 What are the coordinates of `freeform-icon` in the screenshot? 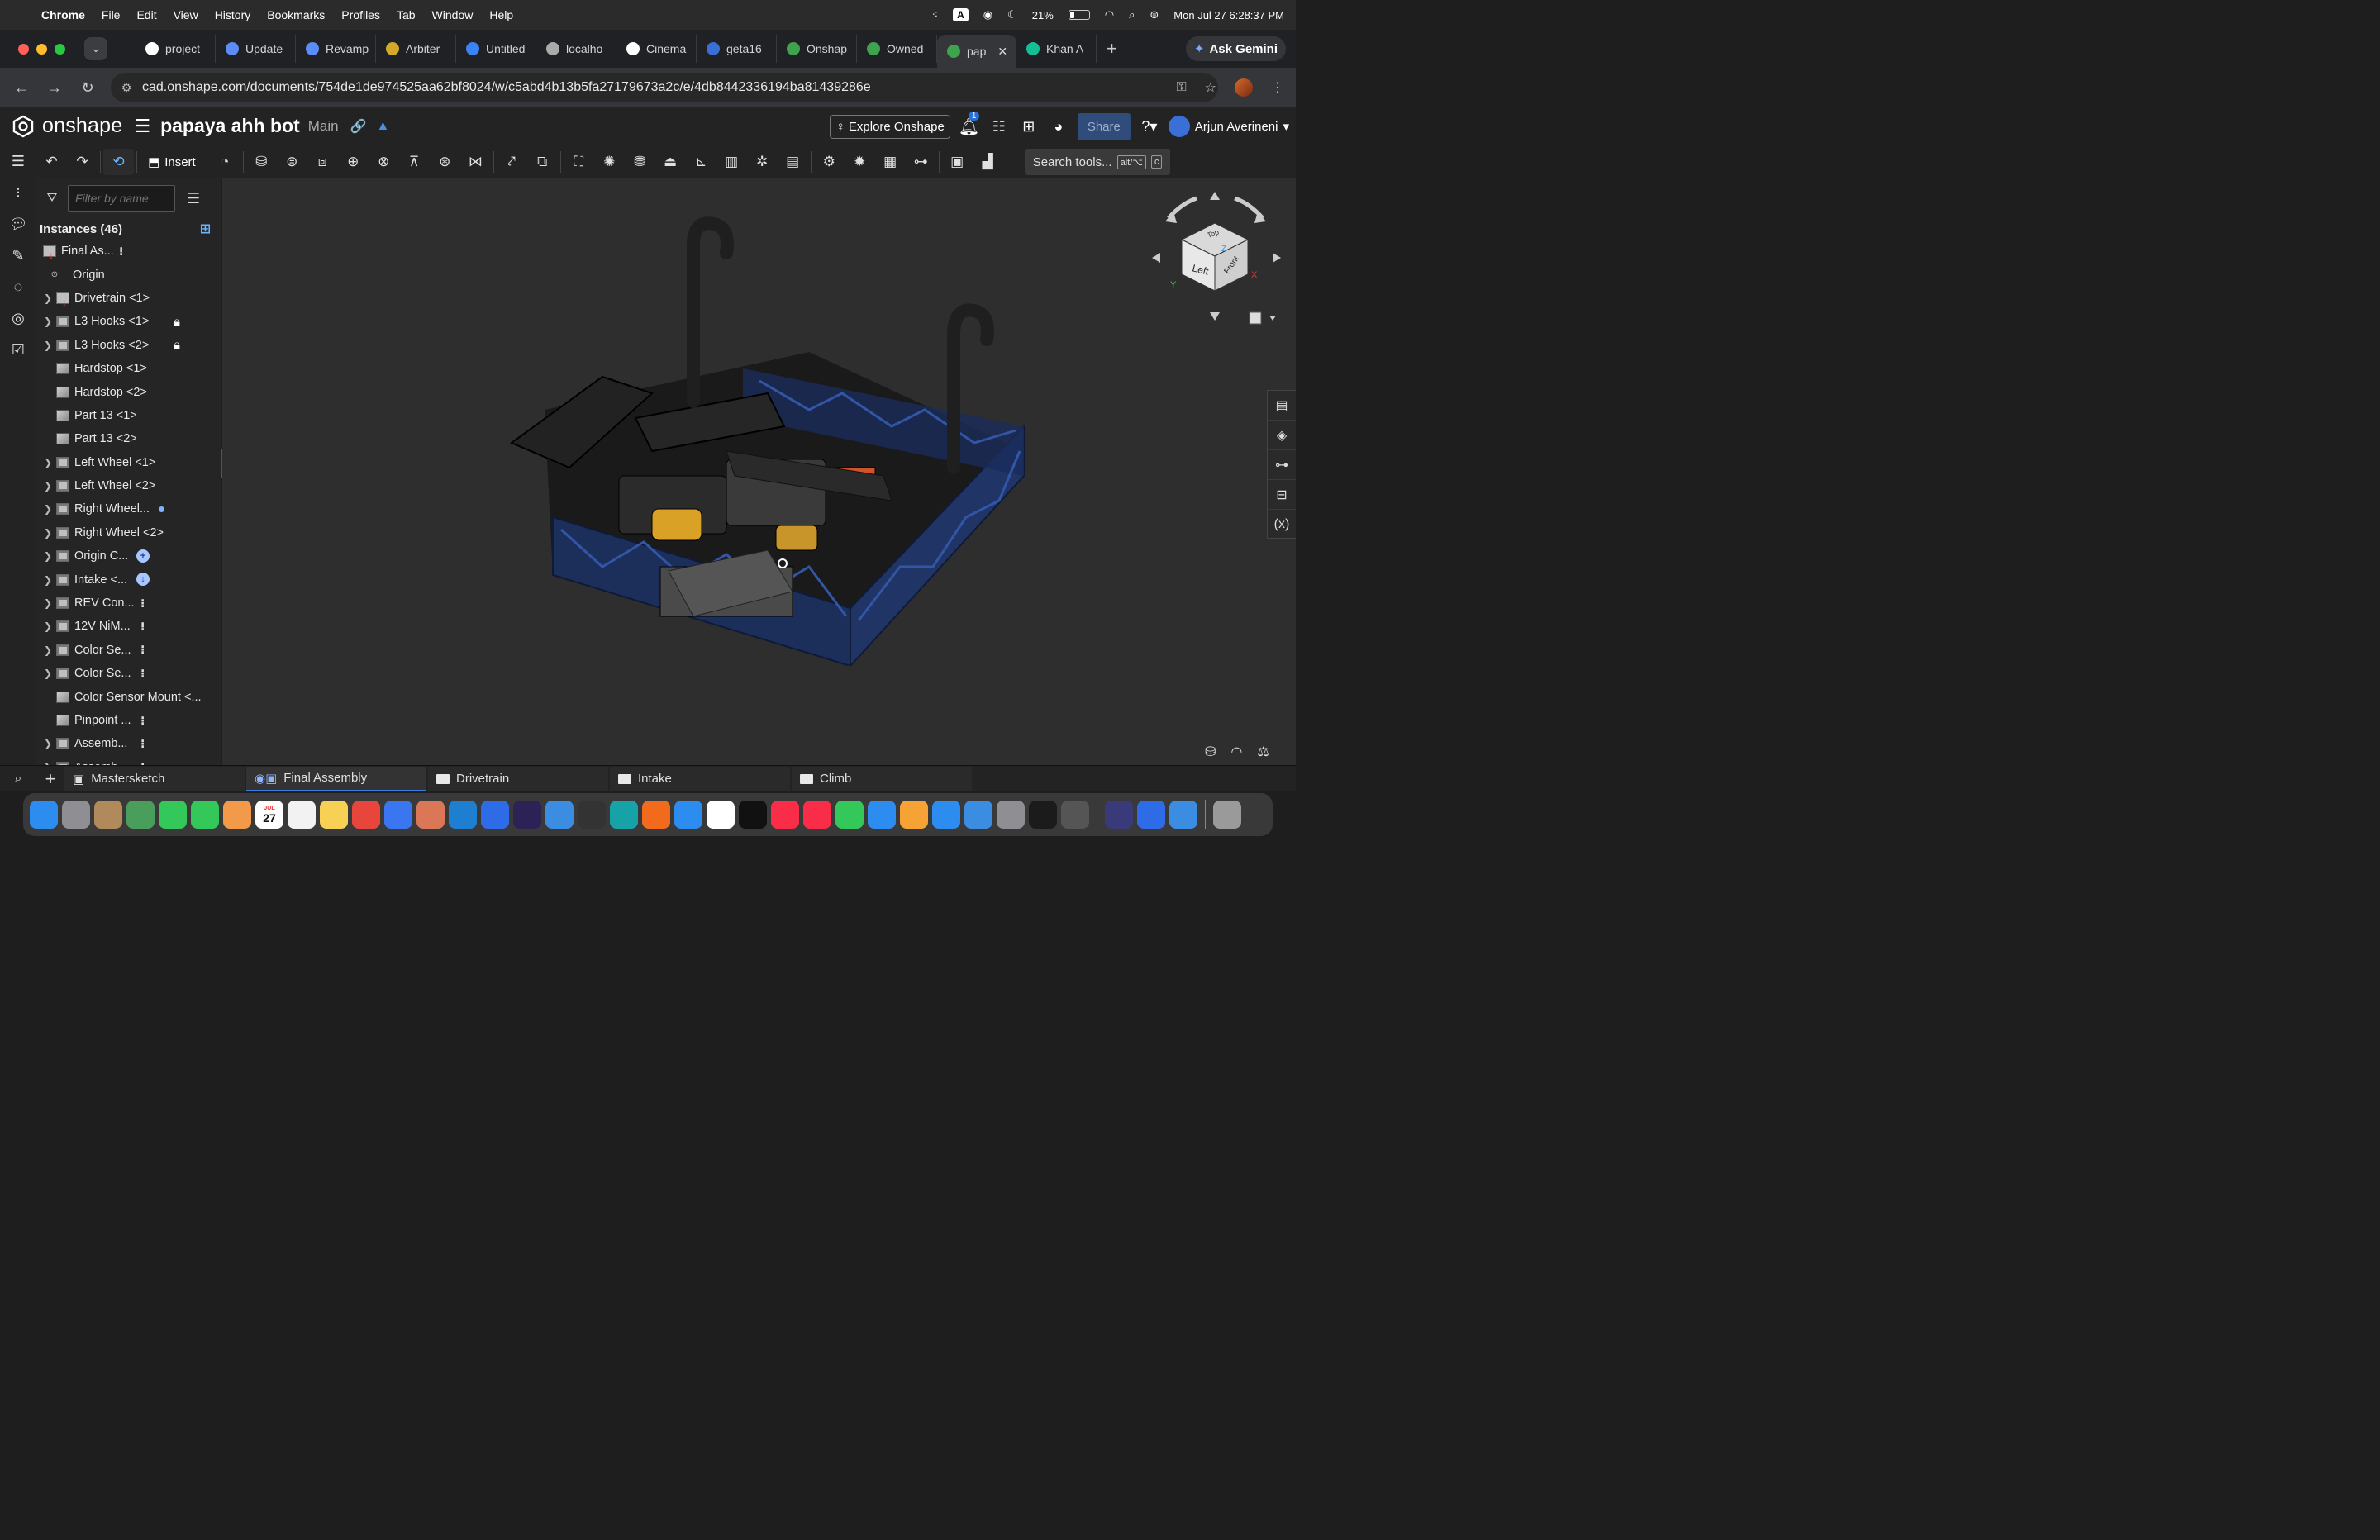 It's located at (721, 815).